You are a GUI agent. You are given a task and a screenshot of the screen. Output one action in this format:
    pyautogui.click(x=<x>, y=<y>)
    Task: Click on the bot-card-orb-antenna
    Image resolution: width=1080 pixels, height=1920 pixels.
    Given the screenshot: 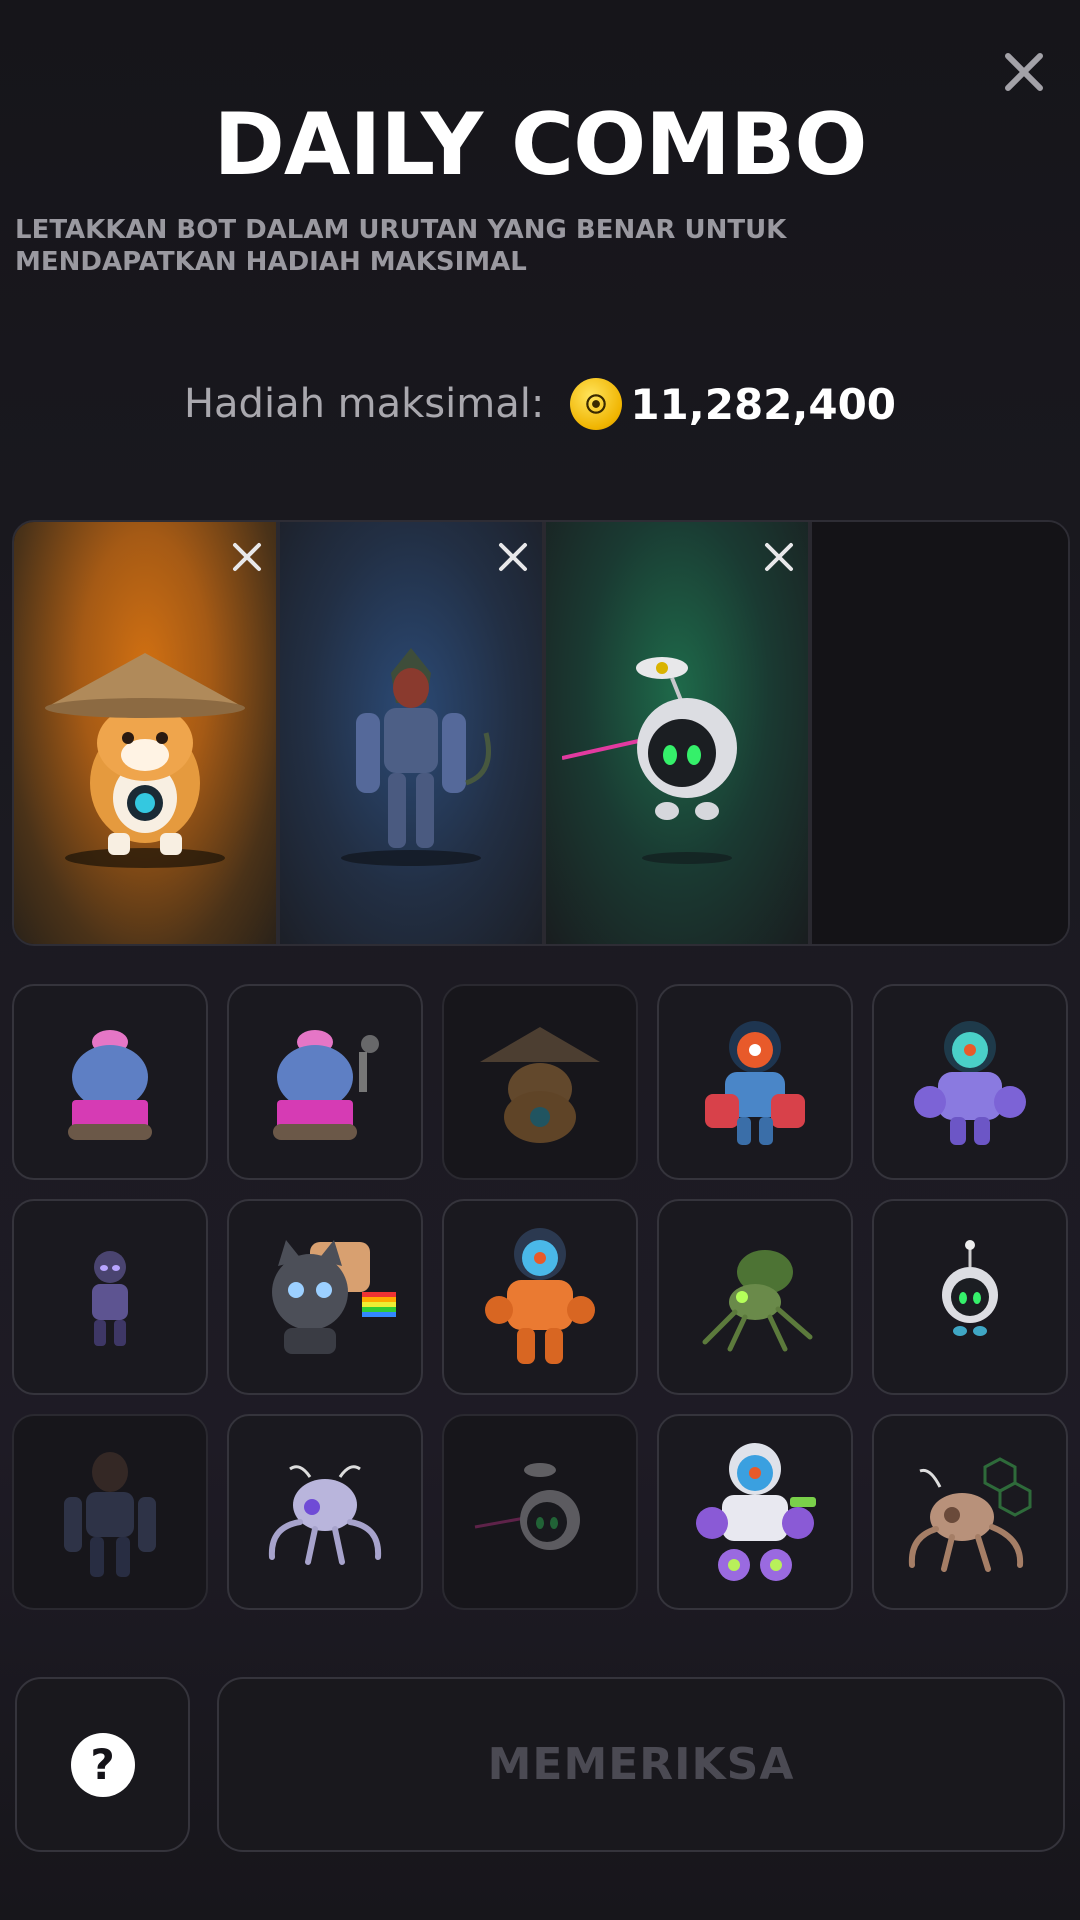 What is the action you would take?
    pyautogui.click(x=970, y=1297)
    